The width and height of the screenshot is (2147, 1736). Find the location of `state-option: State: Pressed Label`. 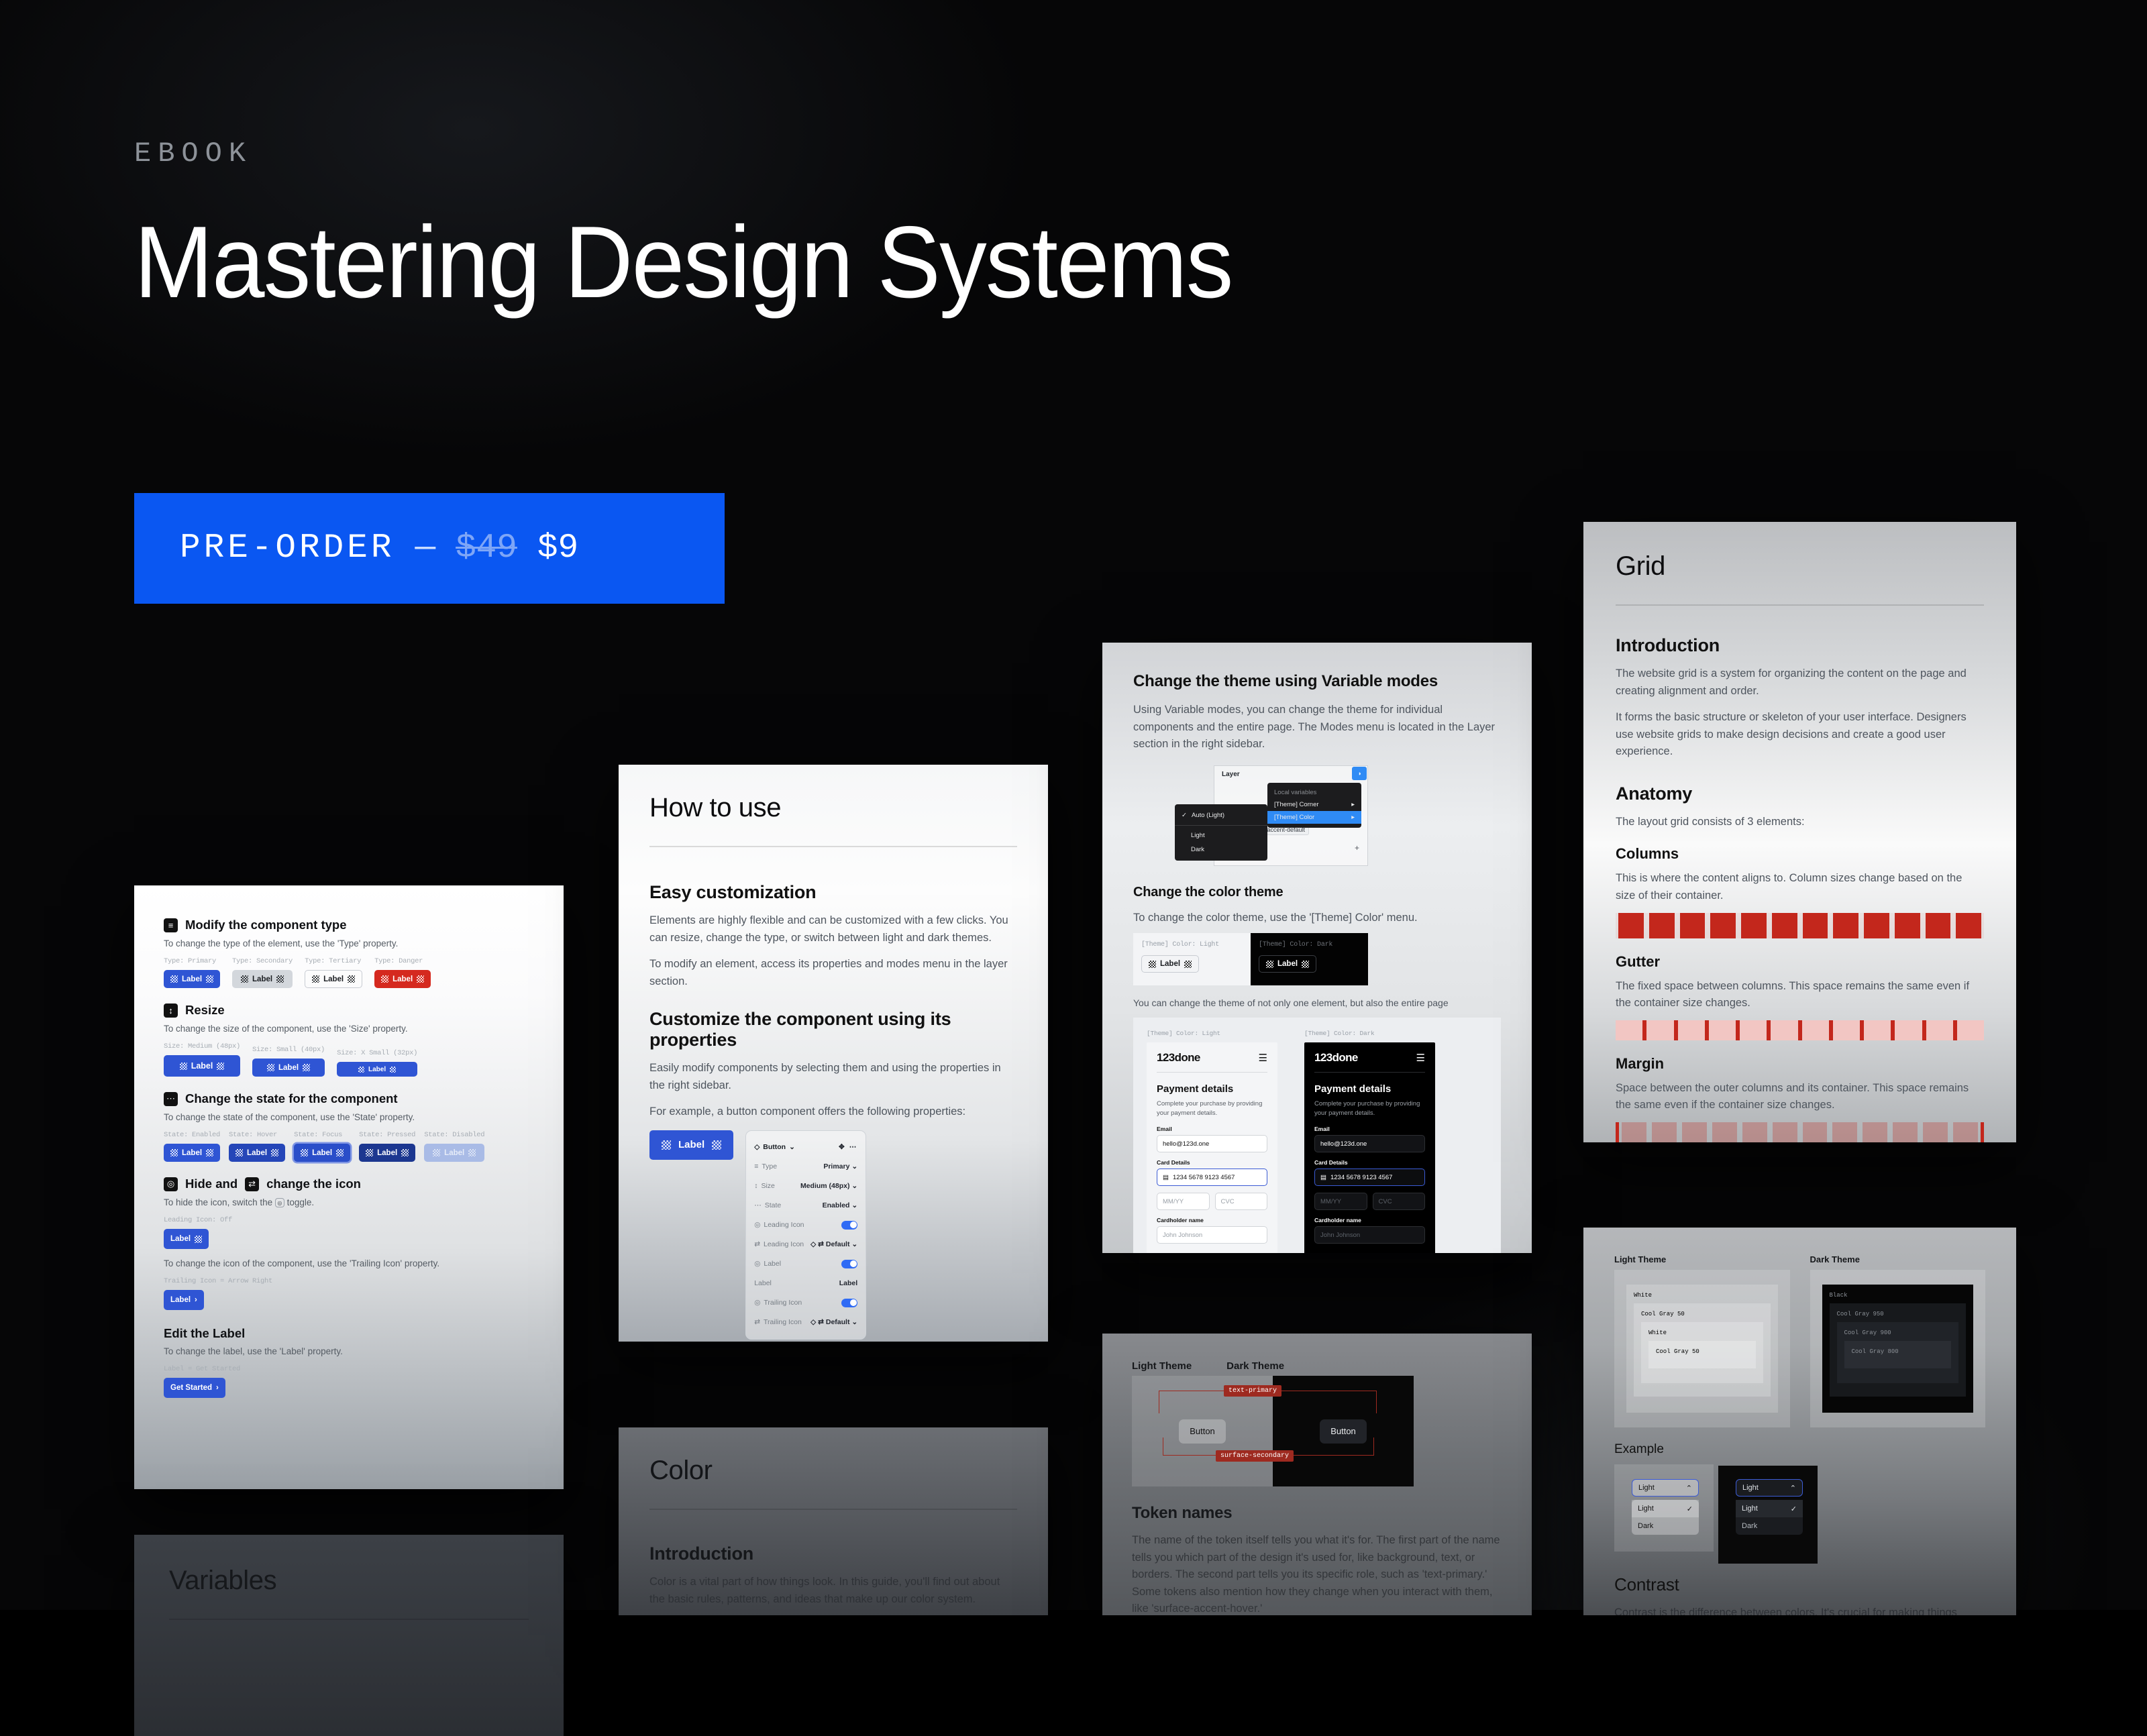

state-option: State: Pressed Label is located at coordinates (387, 1146).